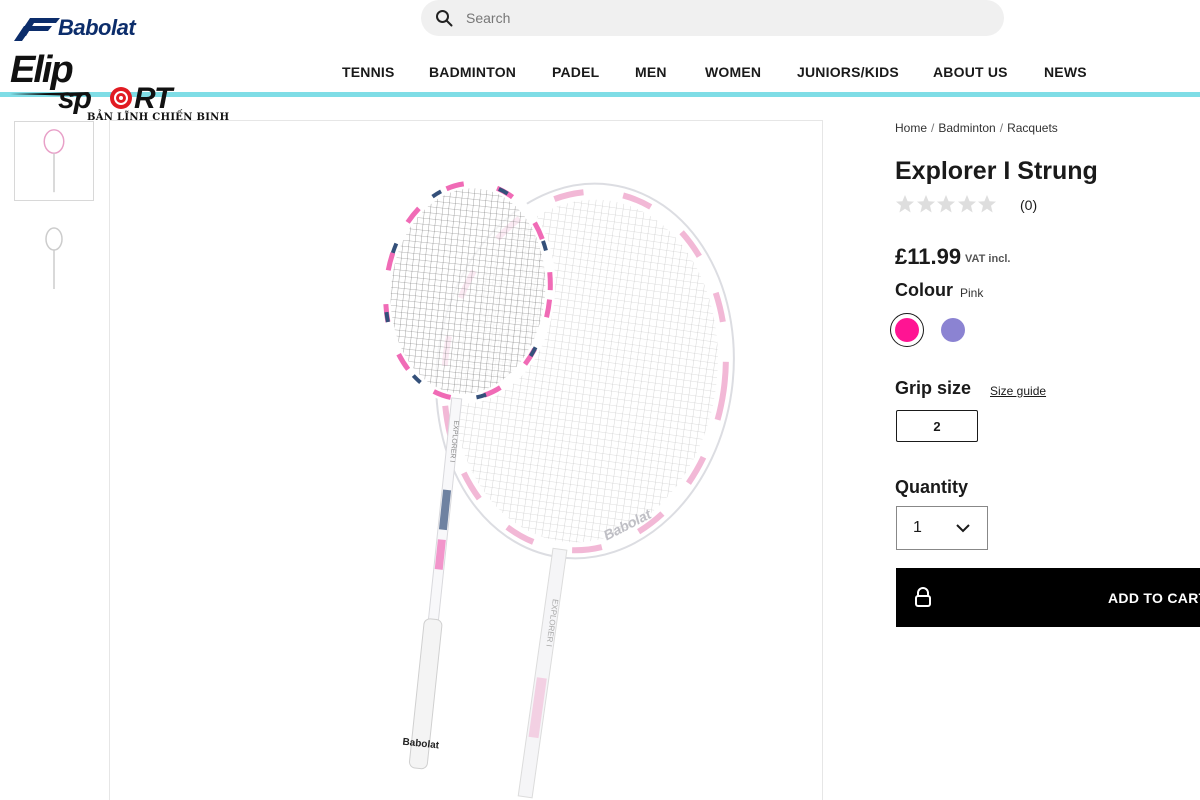  What do you see at coordinates (932, 487) in the screenshot?
I see `quantity-label: Quantity` at bounding box center [932, 487].